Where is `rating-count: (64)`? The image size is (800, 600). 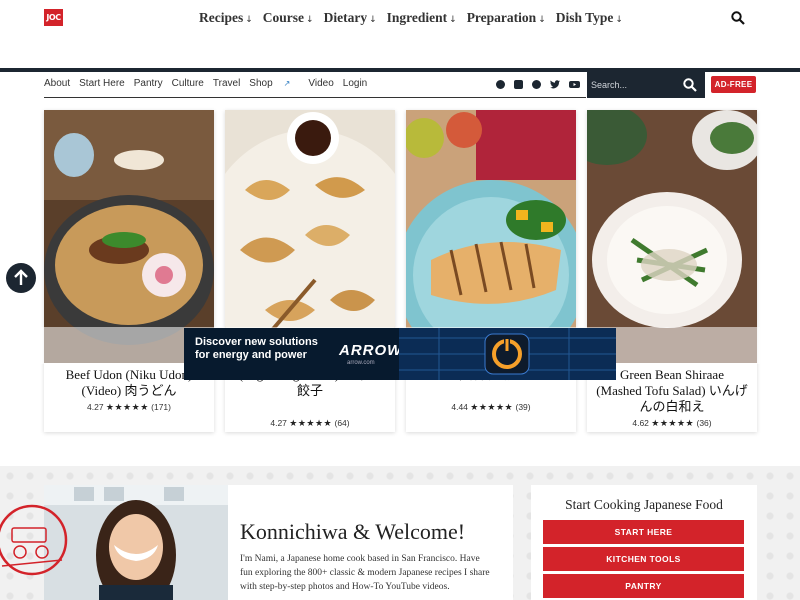 rating-count: (64) is located at coordinates (342, 423).